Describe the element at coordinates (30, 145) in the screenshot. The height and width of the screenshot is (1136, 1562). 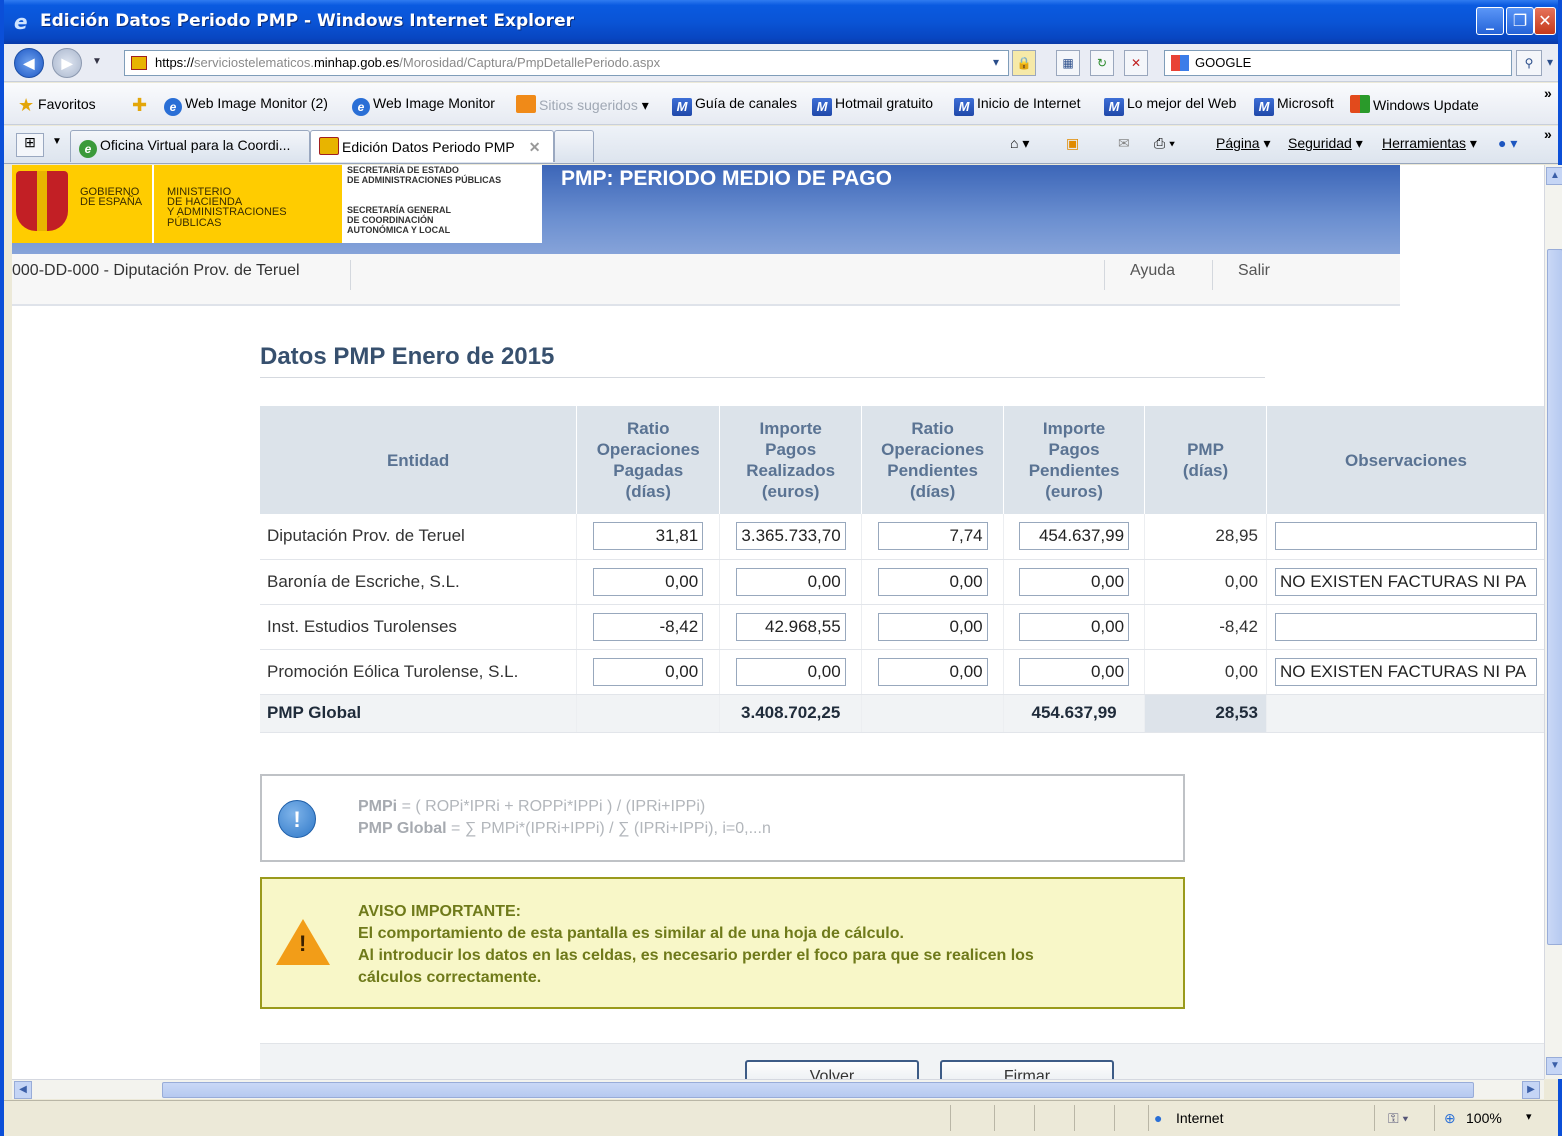
I see `quick-tabs-icon: ⊞` at that location.